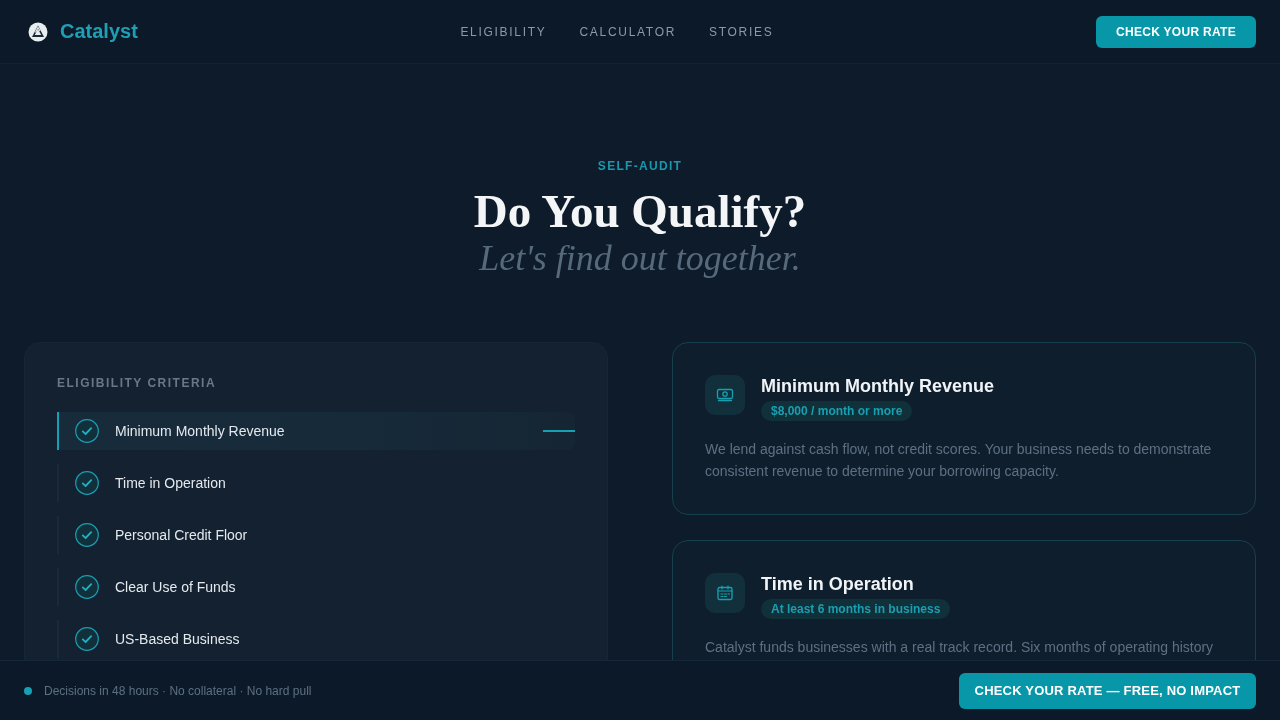  Describe the element at coordinates (503, 31) in the screenshot. I see `nav-link: ELIGIBILITY` at that location.